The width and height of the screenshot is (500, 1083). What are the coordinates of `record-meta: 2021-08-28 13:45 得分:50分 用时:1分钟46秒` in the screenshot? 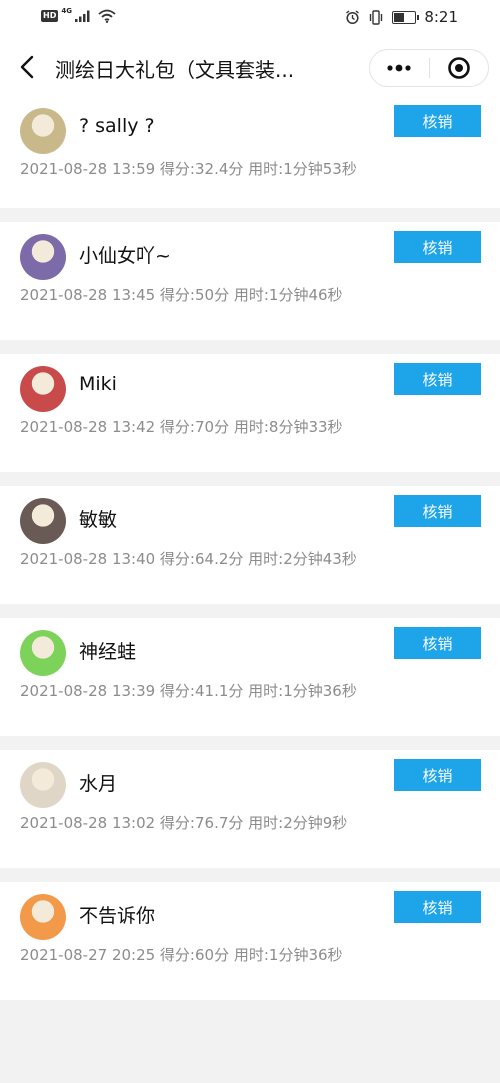 It's located at (181, 295).